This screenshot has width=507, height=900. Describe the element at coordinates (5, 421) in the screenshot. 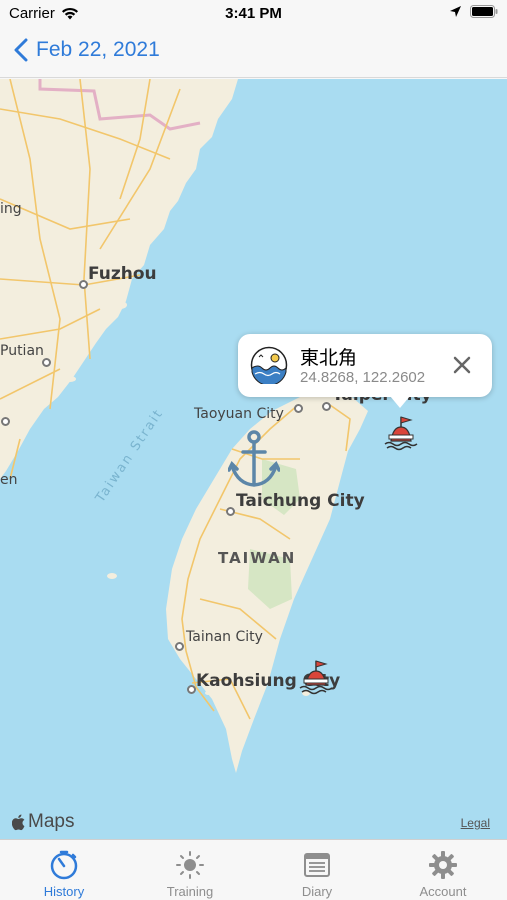

I see `city-dot-west` at that location.